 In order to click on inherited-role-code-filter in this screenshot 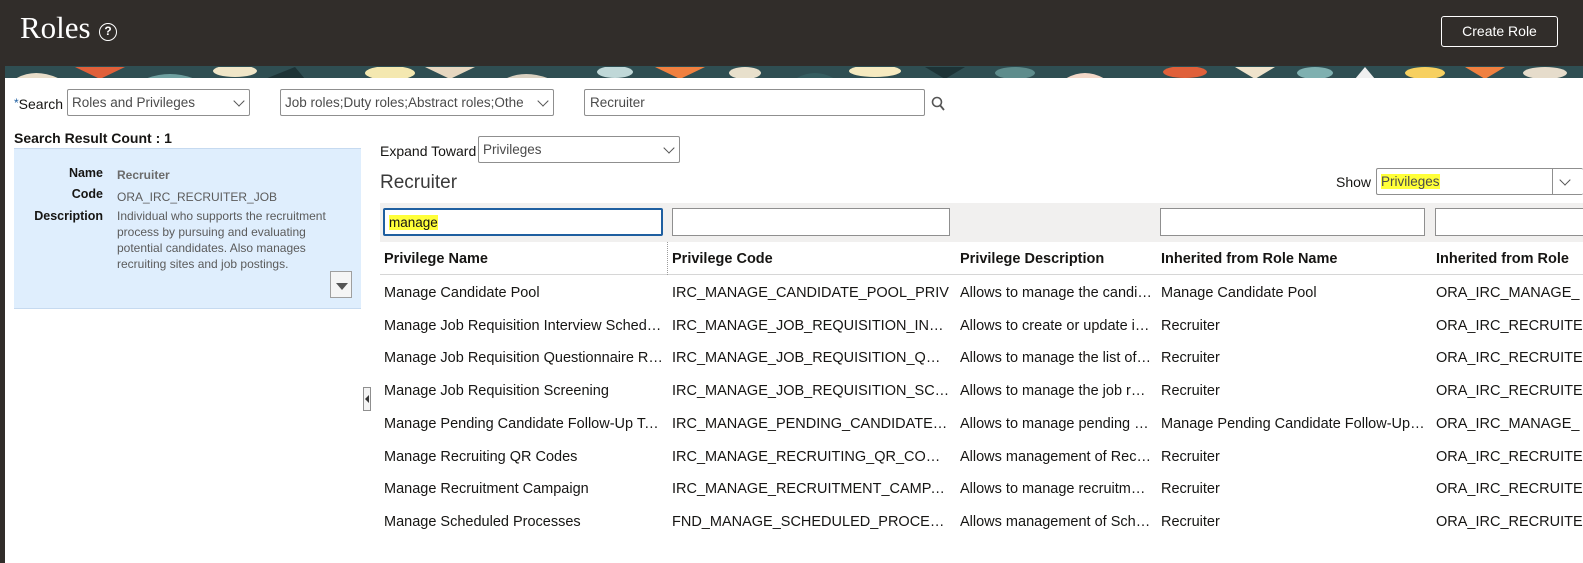, I will do `click(1509, 222)`.